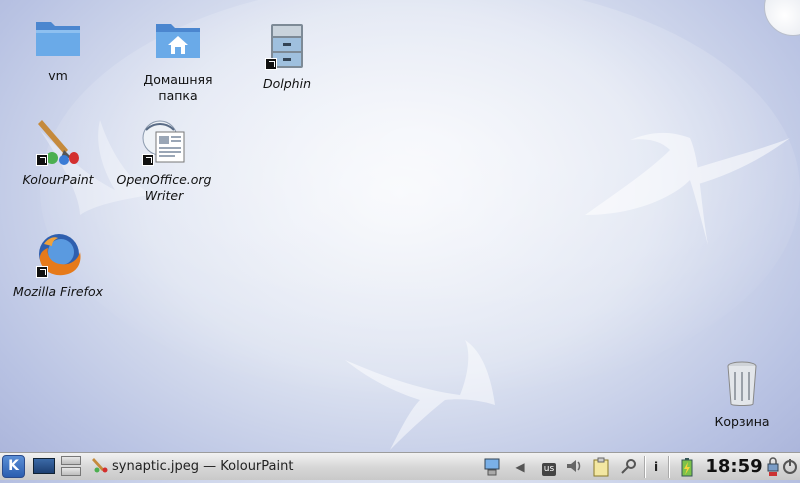 Image resolution: width=800 pixels, height=483 pixels. What do you see at coordinates (687, 467) in the screenshot?
I see `battery-icon` at bounding box center [687, 467].